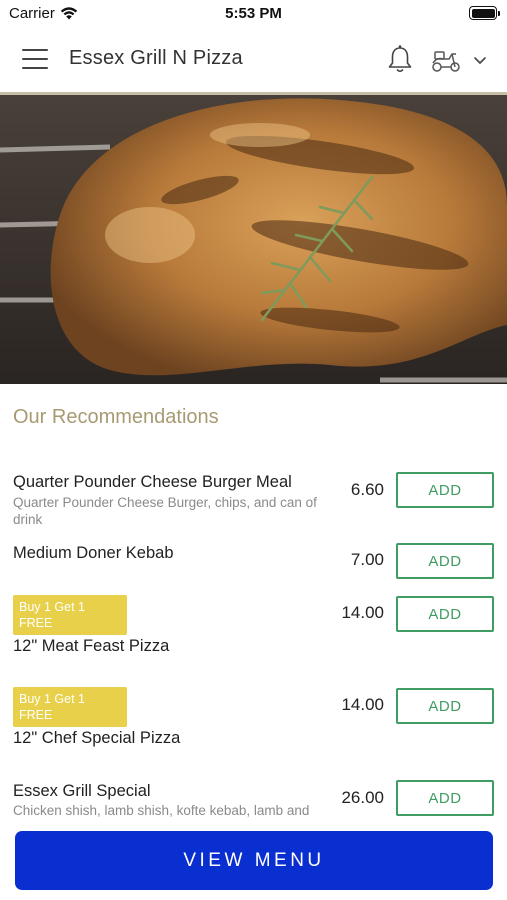 Image resolution: width=507 pixels, height=900 pixels. I want to click on item-name: 12" Chef Special Pizza, so click(97, 738).